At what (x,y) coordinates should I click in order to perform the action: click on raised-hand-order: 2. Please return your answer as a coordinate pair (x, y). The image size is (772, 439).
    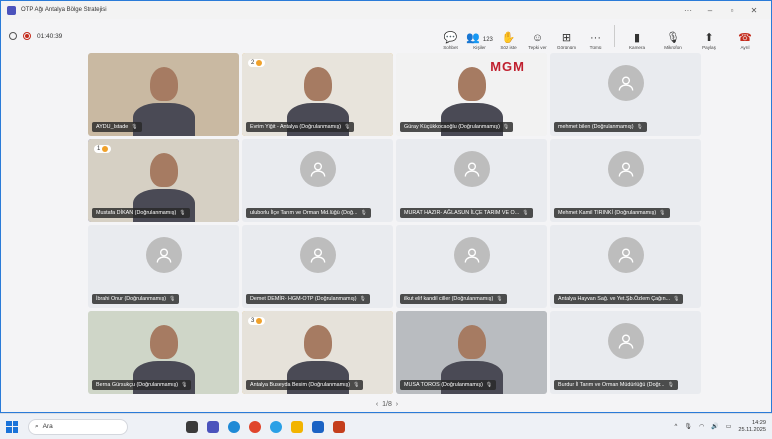
    Looking at the image, I should click on (253, 63).